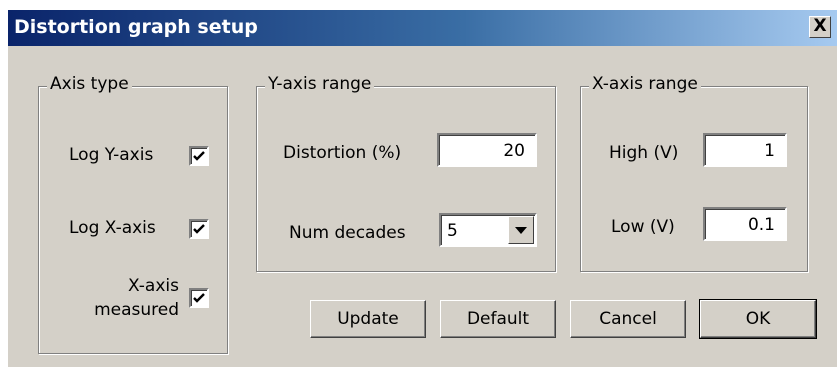 Image resolution: width=837 pixels, height=367 pixels. I want to click on y-axis-range-legend: Y-axis range, so click(320, 84).